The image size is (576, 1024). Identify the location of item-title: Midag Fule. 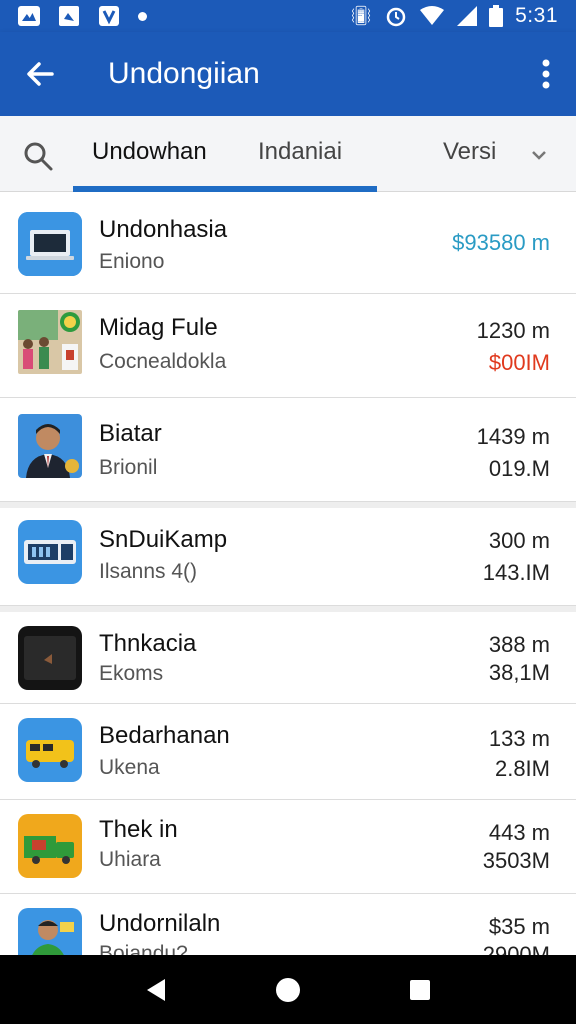
(158, 327).